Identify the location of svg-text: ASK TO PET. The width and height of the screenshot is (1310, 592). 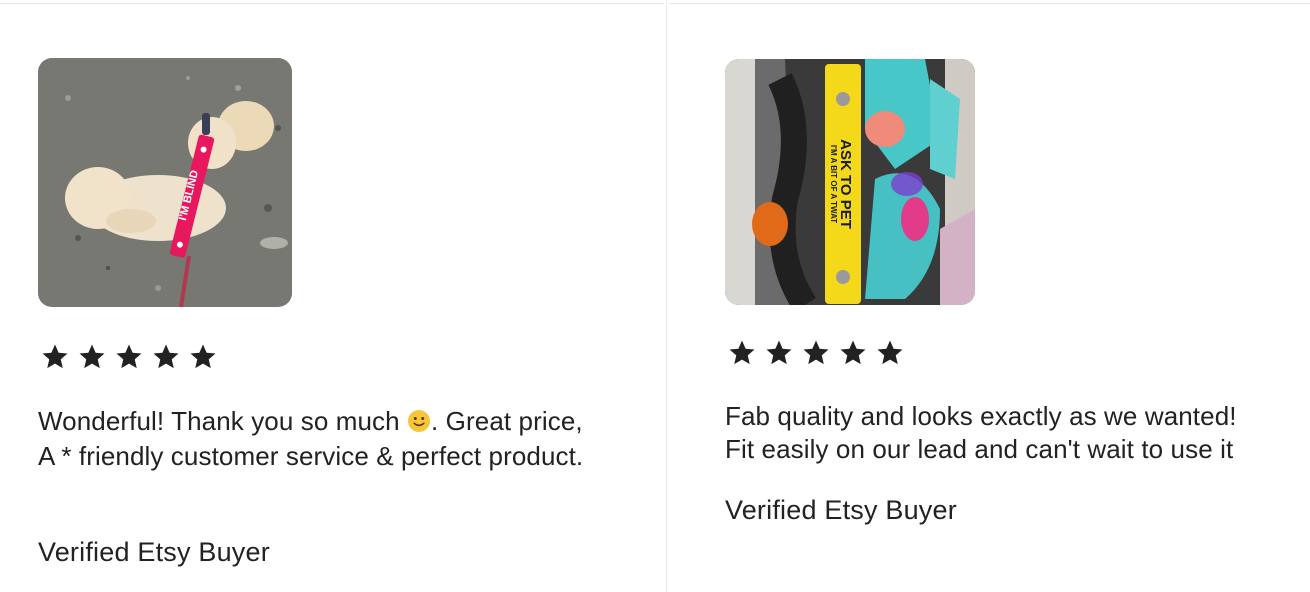
(845, 184).